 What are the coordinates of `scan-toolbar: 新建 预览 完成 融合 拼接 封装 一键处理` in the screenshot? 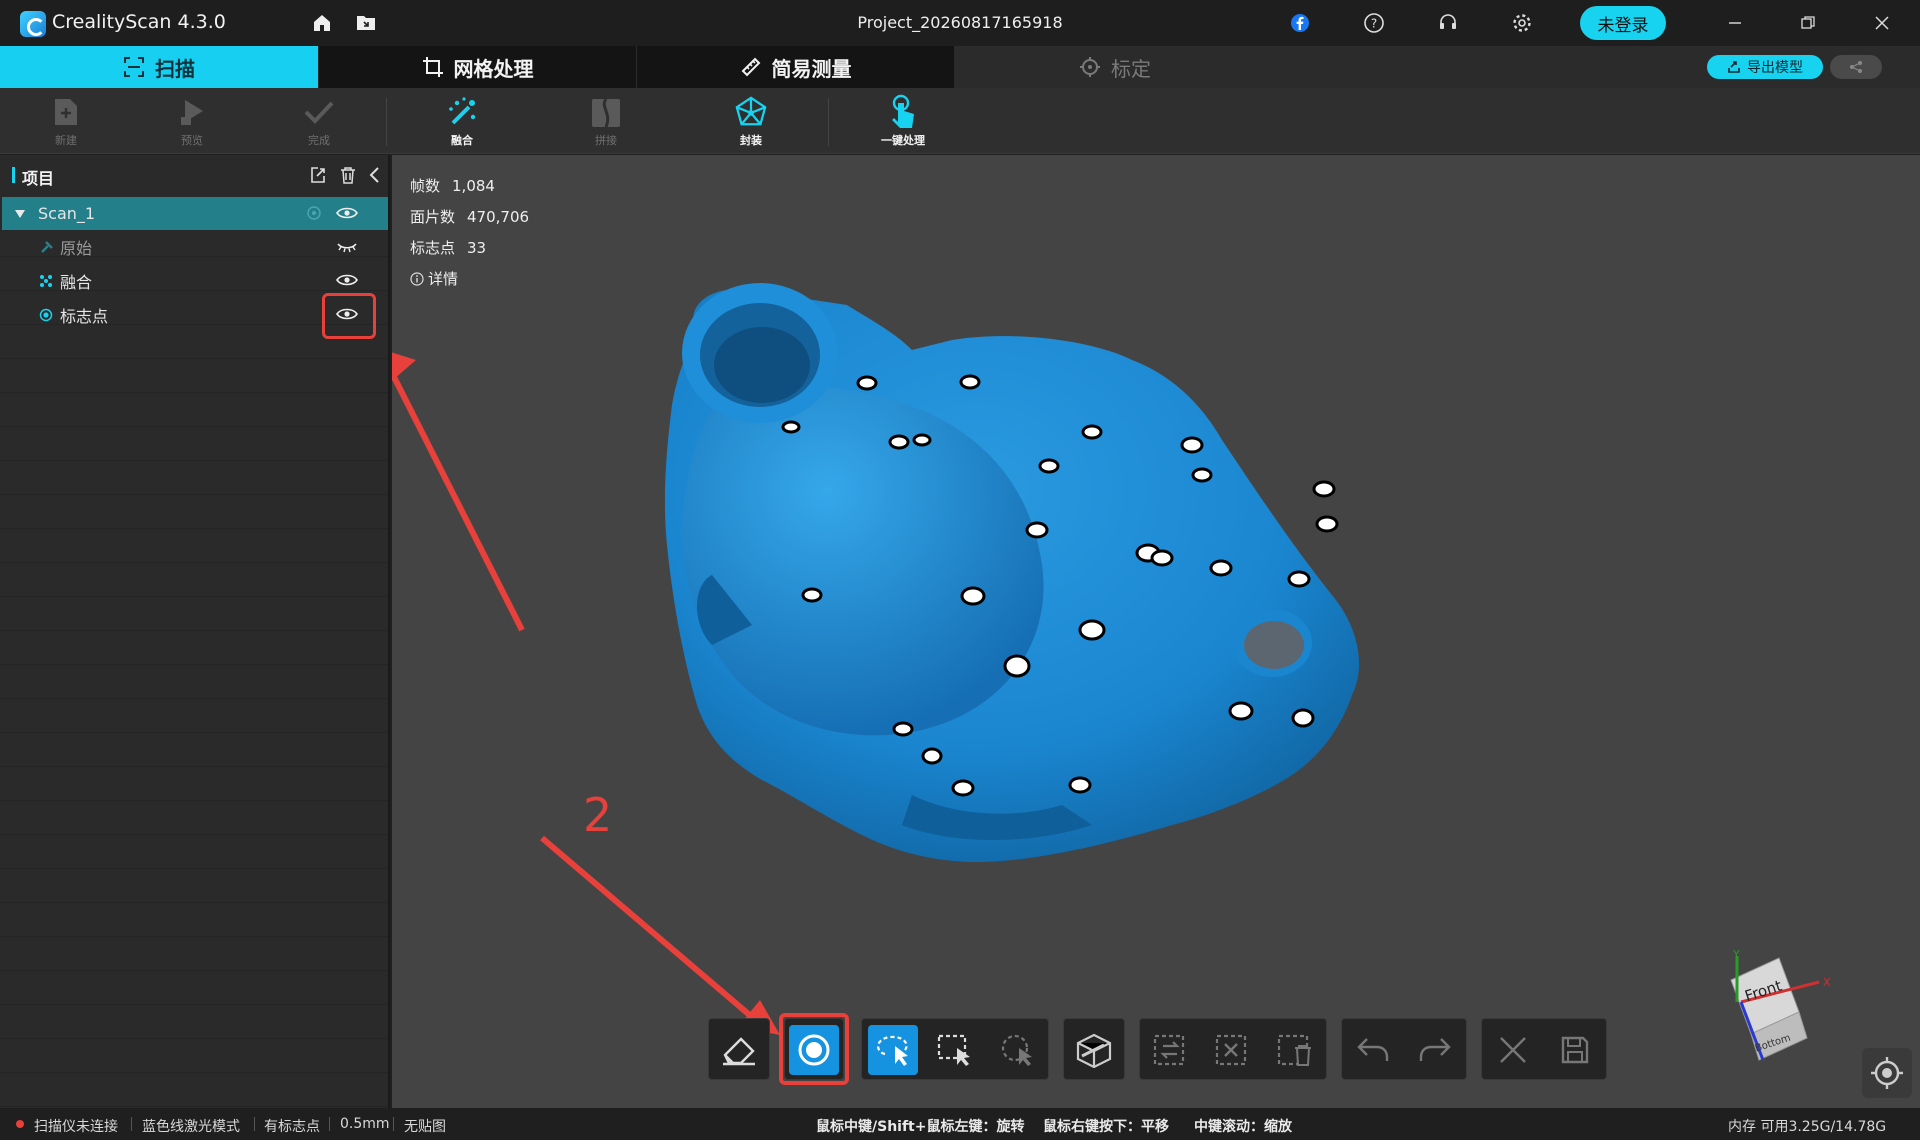 It's located at (960, 121).